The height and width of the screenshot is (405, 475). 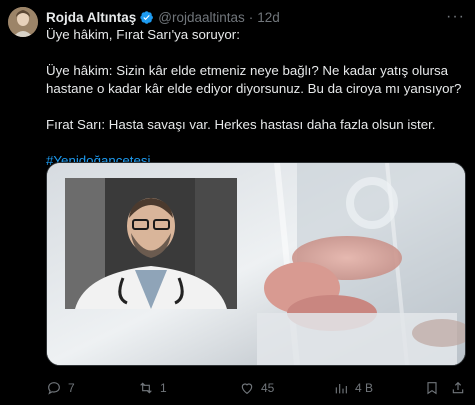 I want to click on avatar, so click(x=23, y=22).